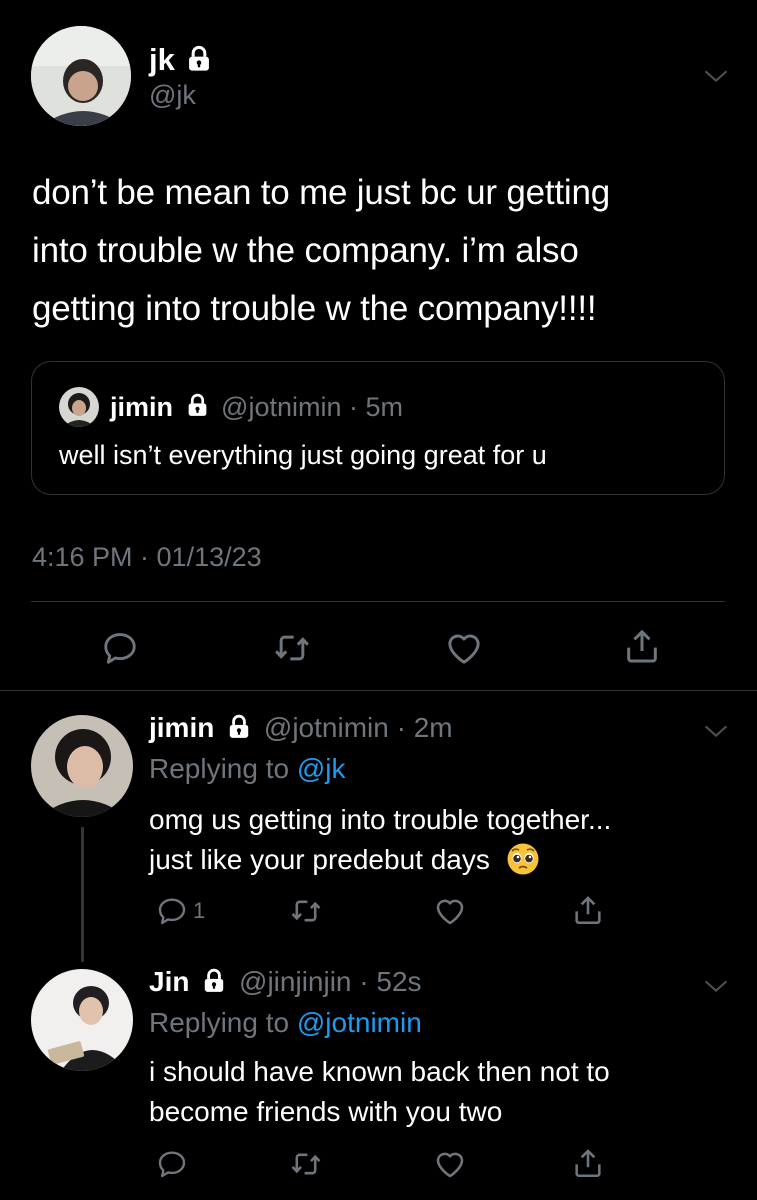 This screenshot has width=757, height=1200. What do you see at coordinates (169, 981) in the screenshot?
I see `display-name: Jin` at bounding box center [169, 981].